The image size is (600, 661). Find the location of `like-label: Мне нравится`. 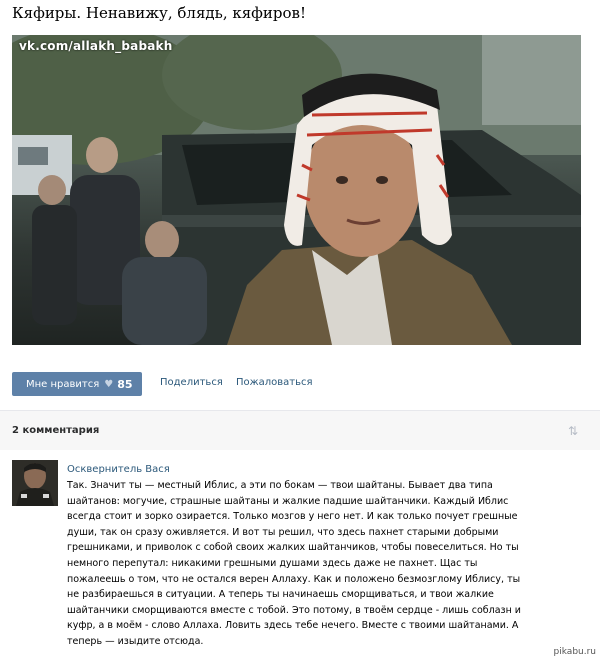

like-label: Мне нравится is located at coordinates (63, 384).